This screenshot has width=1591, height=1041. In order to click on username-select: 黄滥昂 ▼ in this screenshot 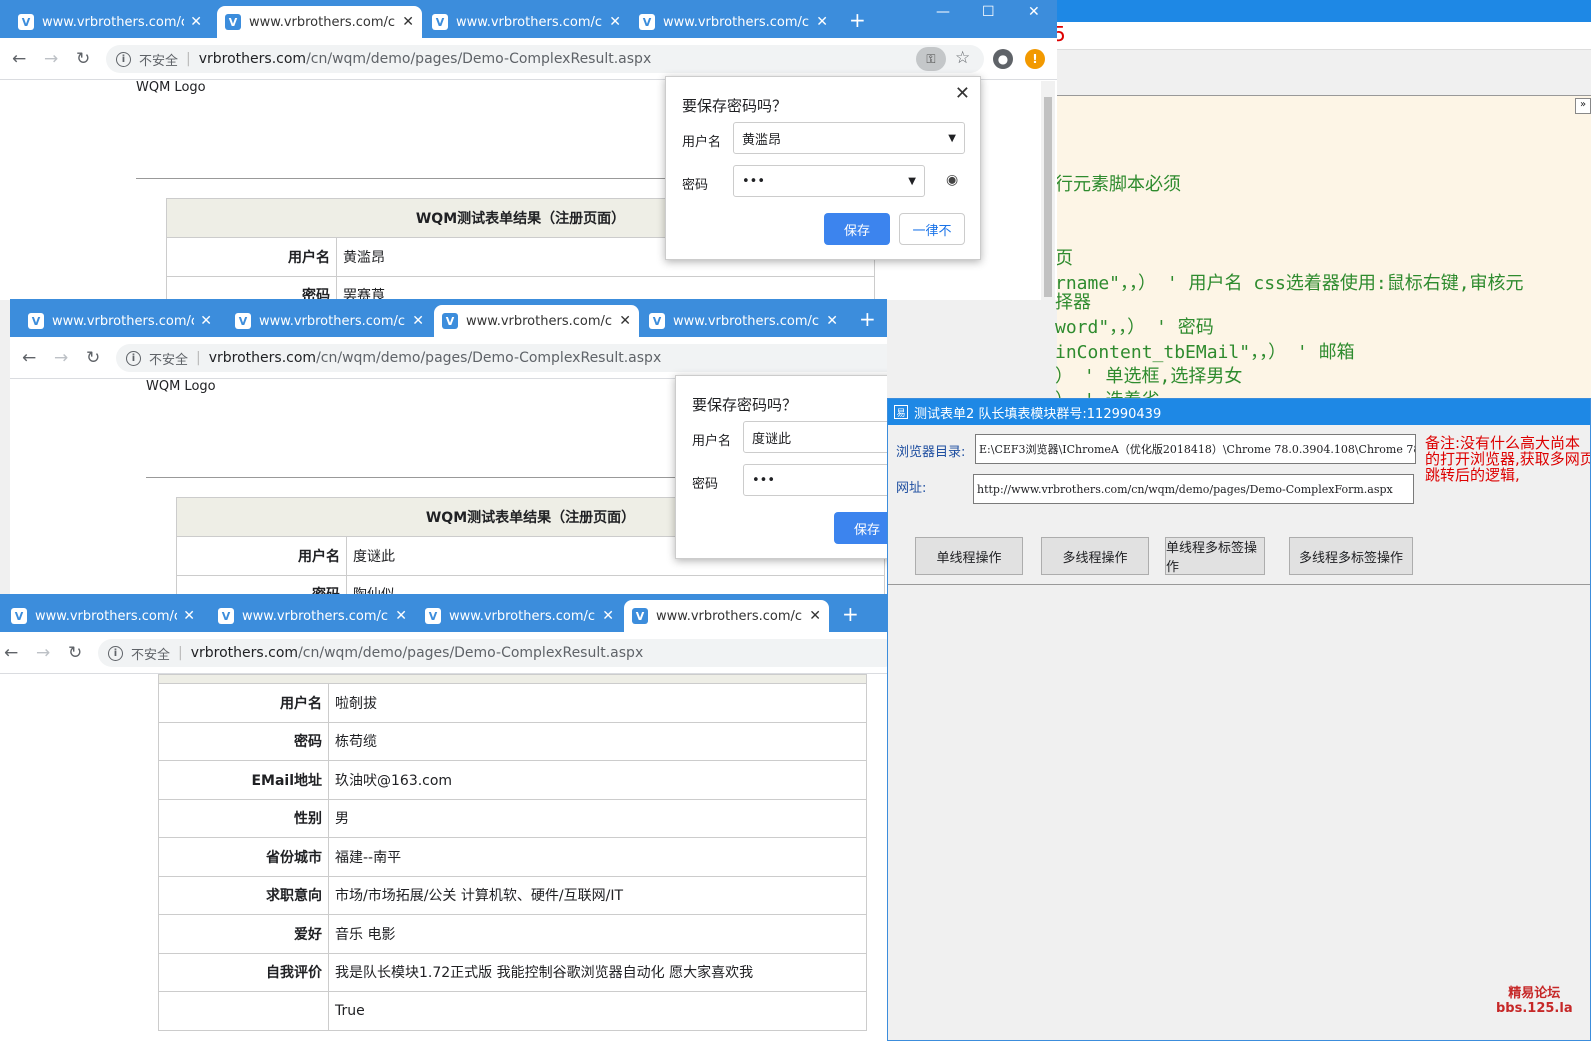, I will do `click(849, 138)`.